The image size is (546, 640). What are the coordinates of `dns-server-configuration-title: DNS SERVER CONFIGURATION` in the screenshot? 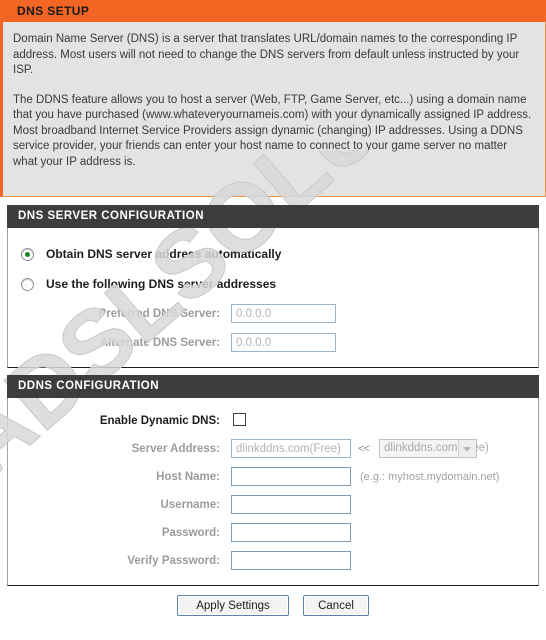 It's located at (111, 216).